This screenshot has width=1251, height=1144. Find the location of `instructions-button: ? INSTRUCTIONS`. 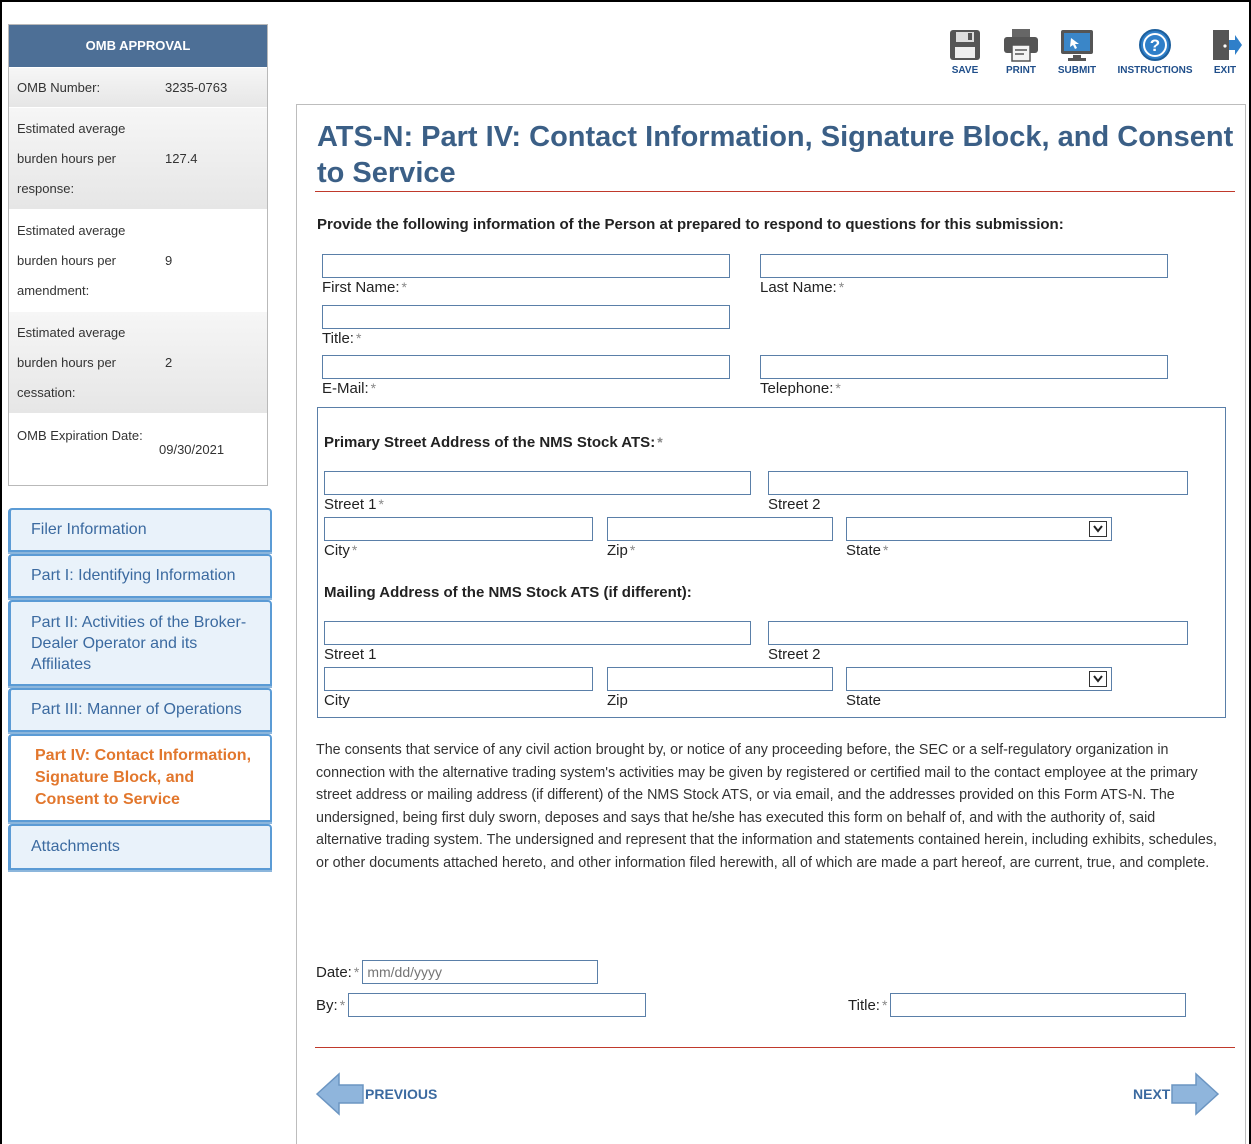

instructions-button: ? INSTRUCTIONS is located at coordinates (1155, 51).